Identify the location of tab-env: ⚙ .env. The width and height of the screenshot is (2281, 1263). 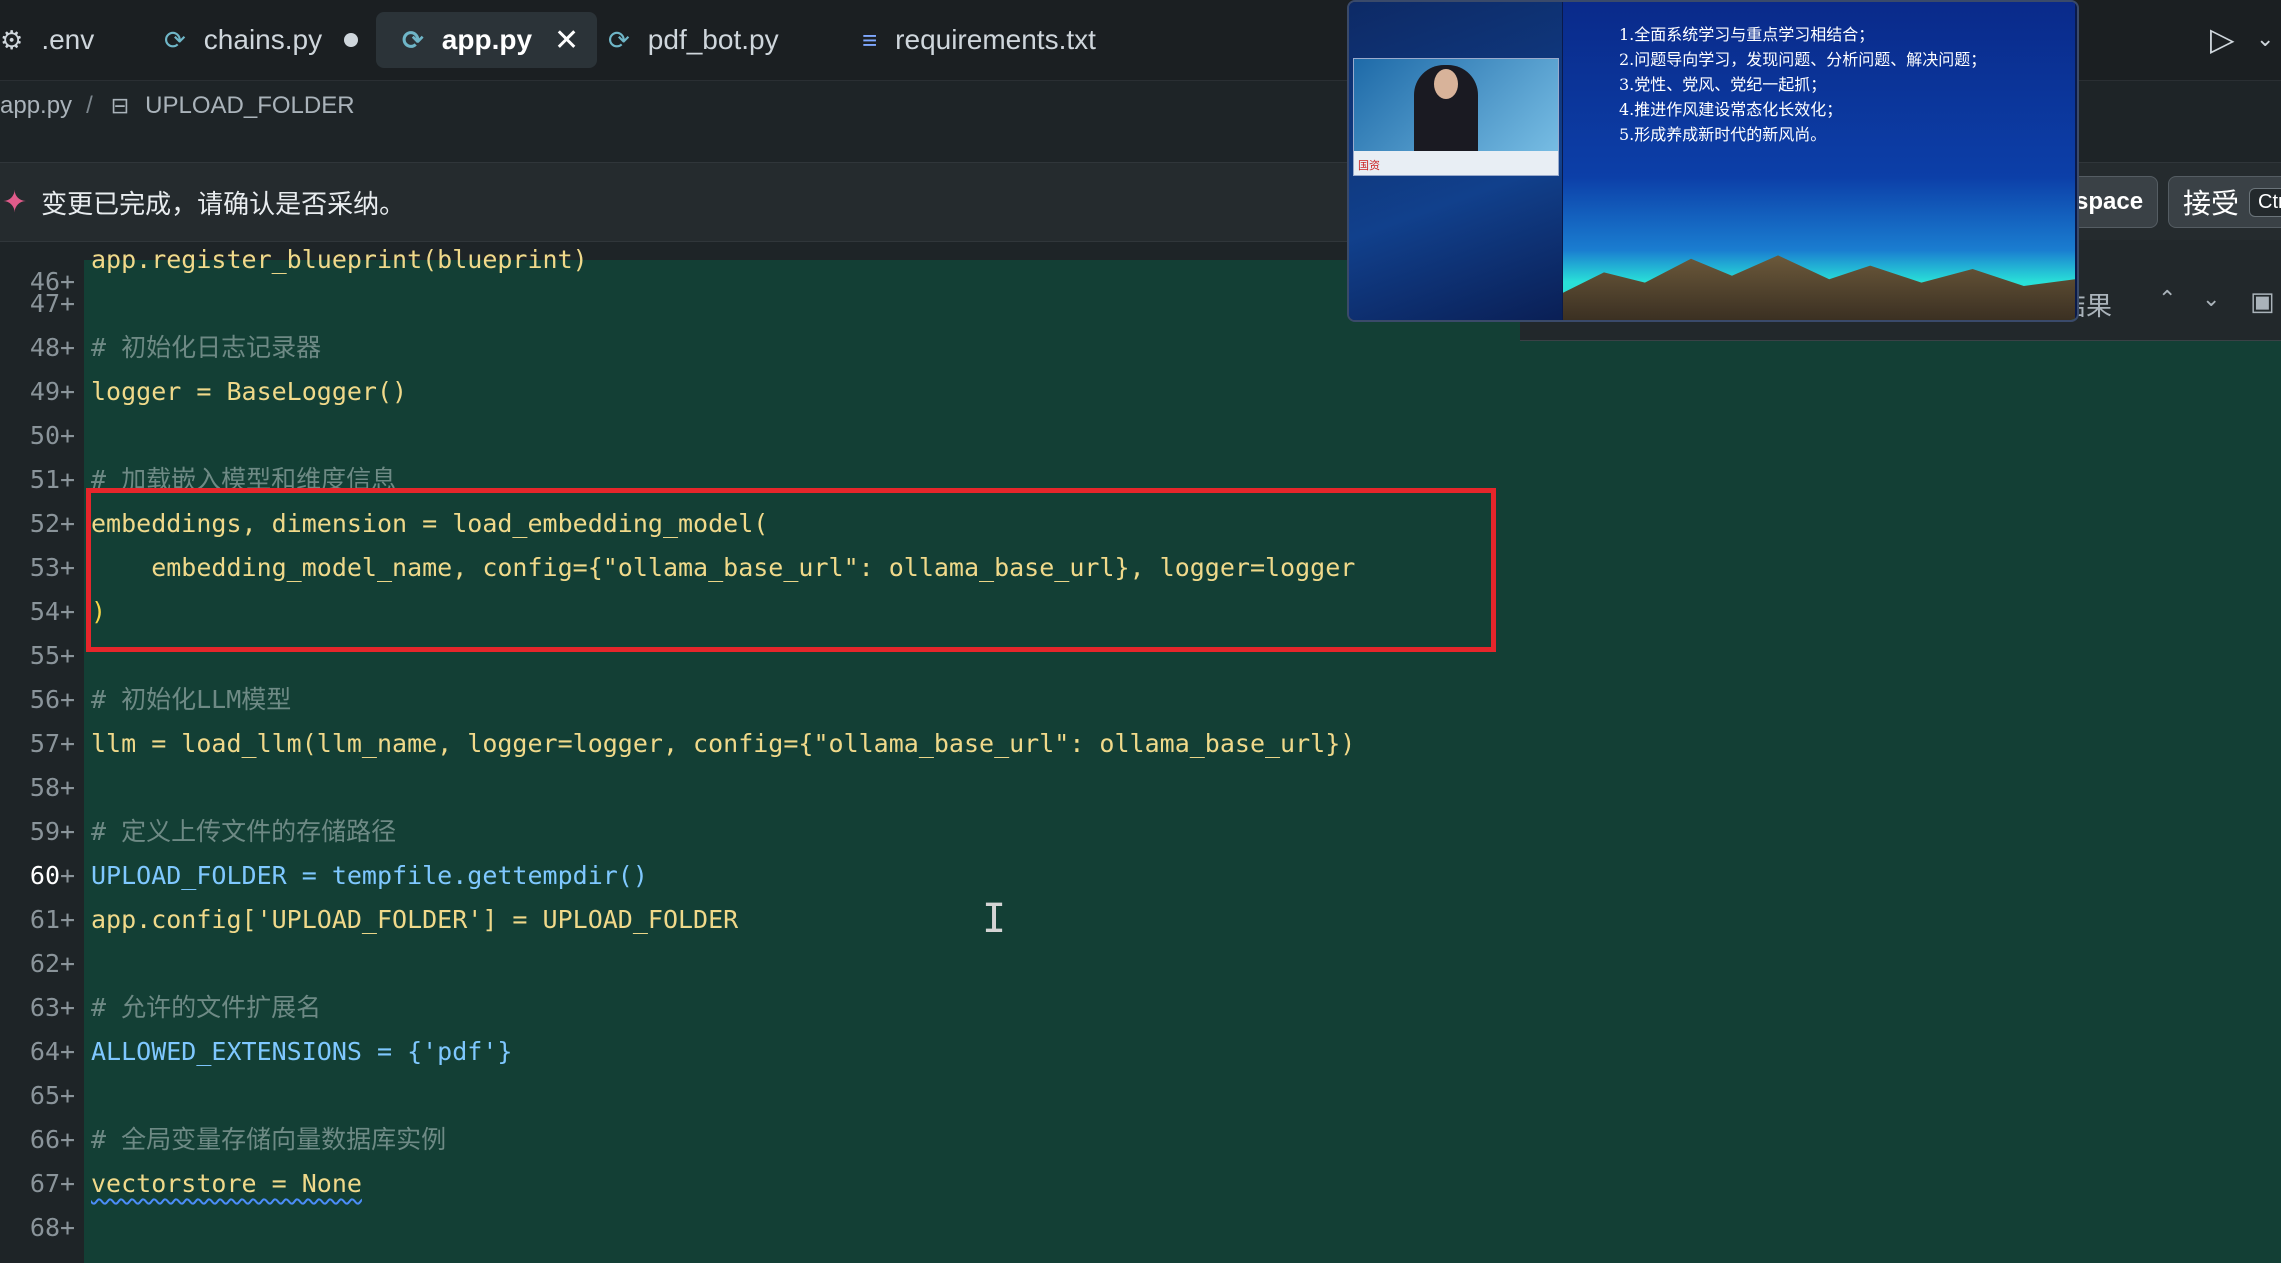
(47, 40).